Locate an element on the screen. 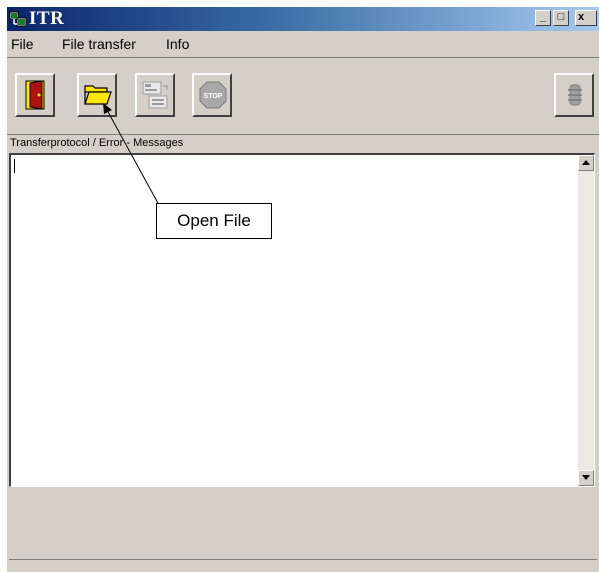 The height and width of the screenshot is (572, 599). vertical-scrollbar is located at coordinates (586, 320).